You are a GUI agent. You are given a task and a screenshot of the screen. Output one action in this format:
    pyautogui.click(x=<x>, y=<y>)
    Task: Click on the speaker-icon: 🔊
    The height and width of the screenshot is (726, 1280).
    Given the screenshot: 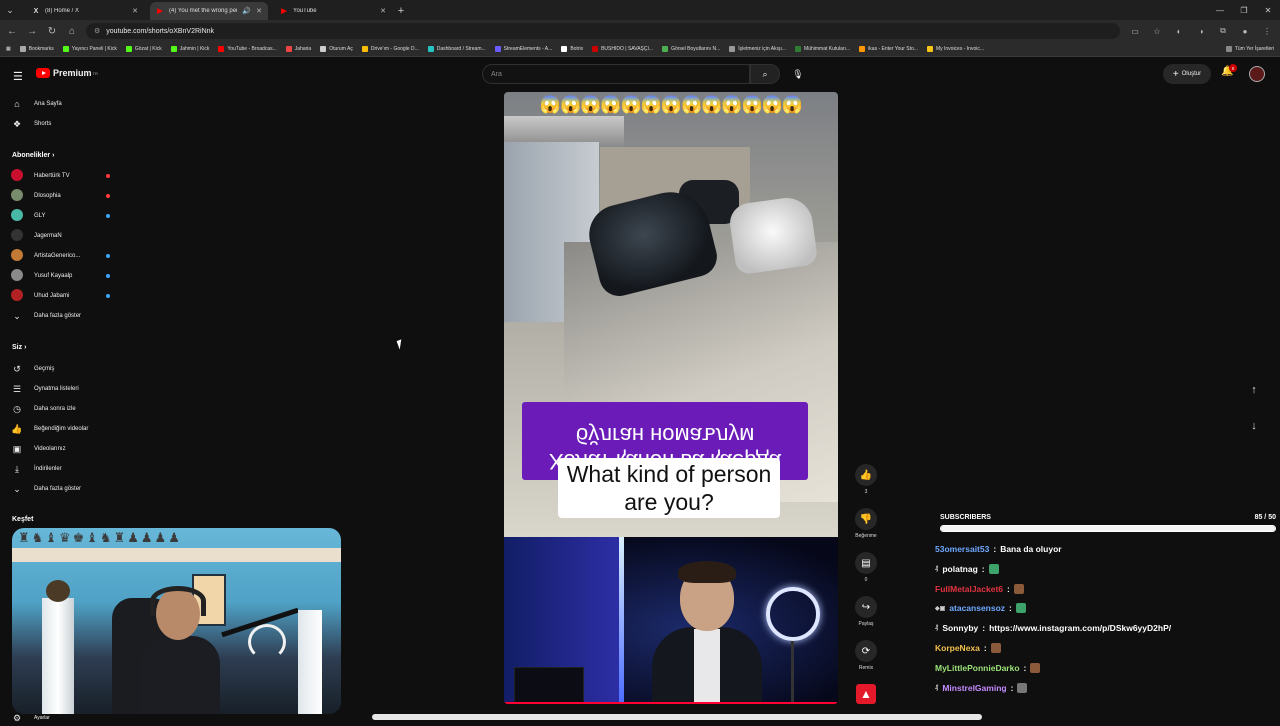 What is the action you would take?
    pyautogui.click(x=246, y=11)
    